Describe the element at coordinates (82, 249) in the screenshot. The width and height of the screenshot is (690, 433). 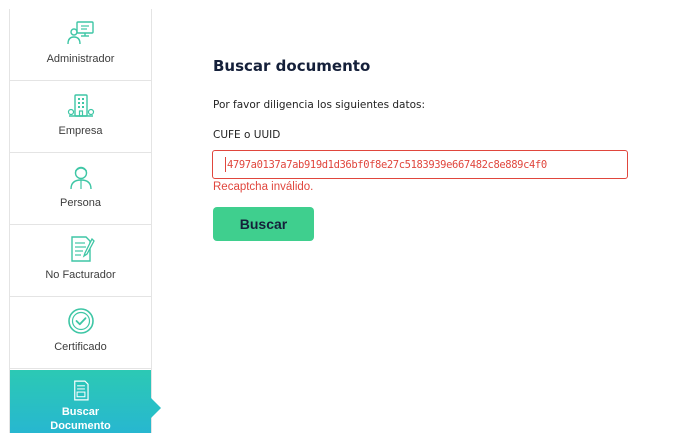
I see `document-pen-icon` at that location.